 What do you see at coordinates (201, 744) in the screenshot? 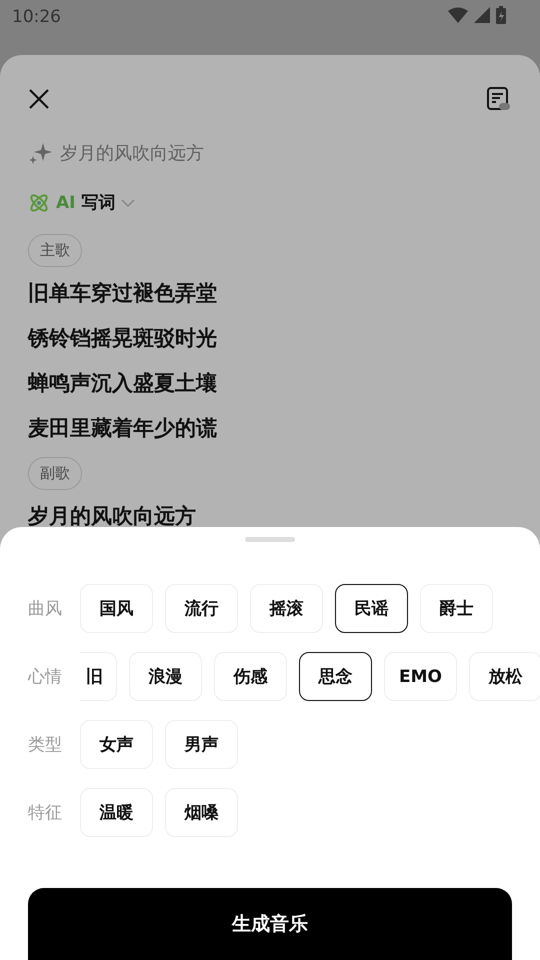
I see `option-chip: 男声` at bounding box center [201, 744].